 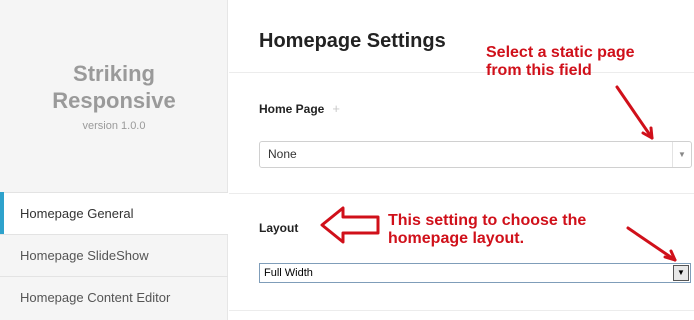 I want to click on hollow-left-arrow-icon, so click(x=350, y=225).